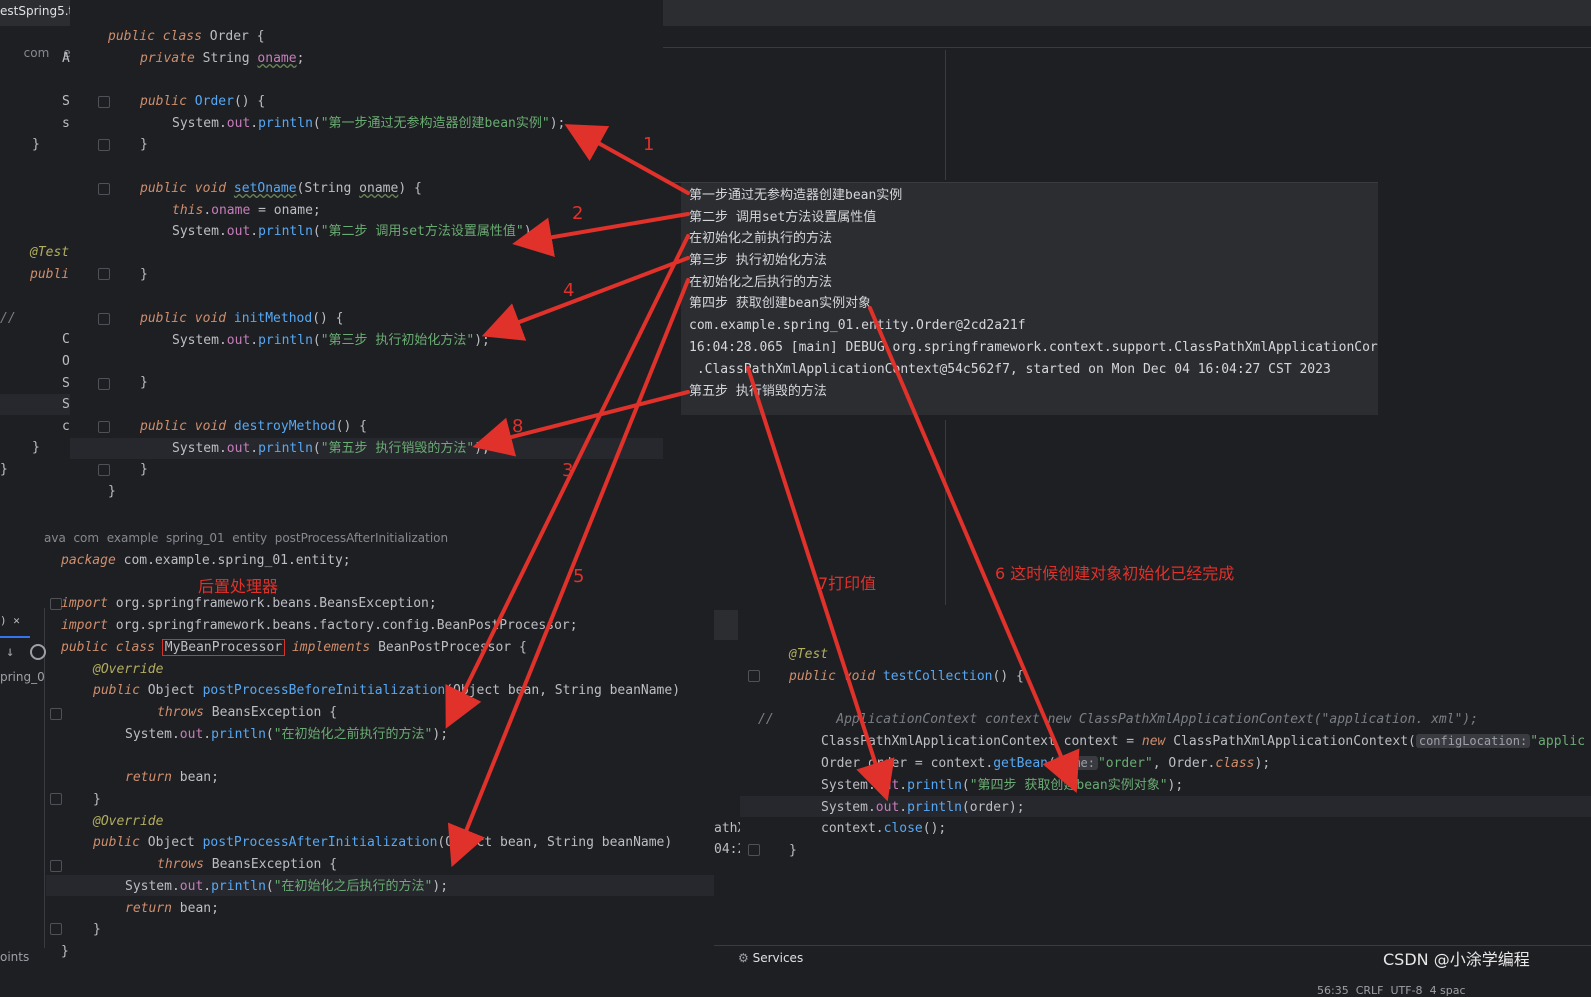  I want to click on editor-tab: estSpring5.t, so click(36, 11).